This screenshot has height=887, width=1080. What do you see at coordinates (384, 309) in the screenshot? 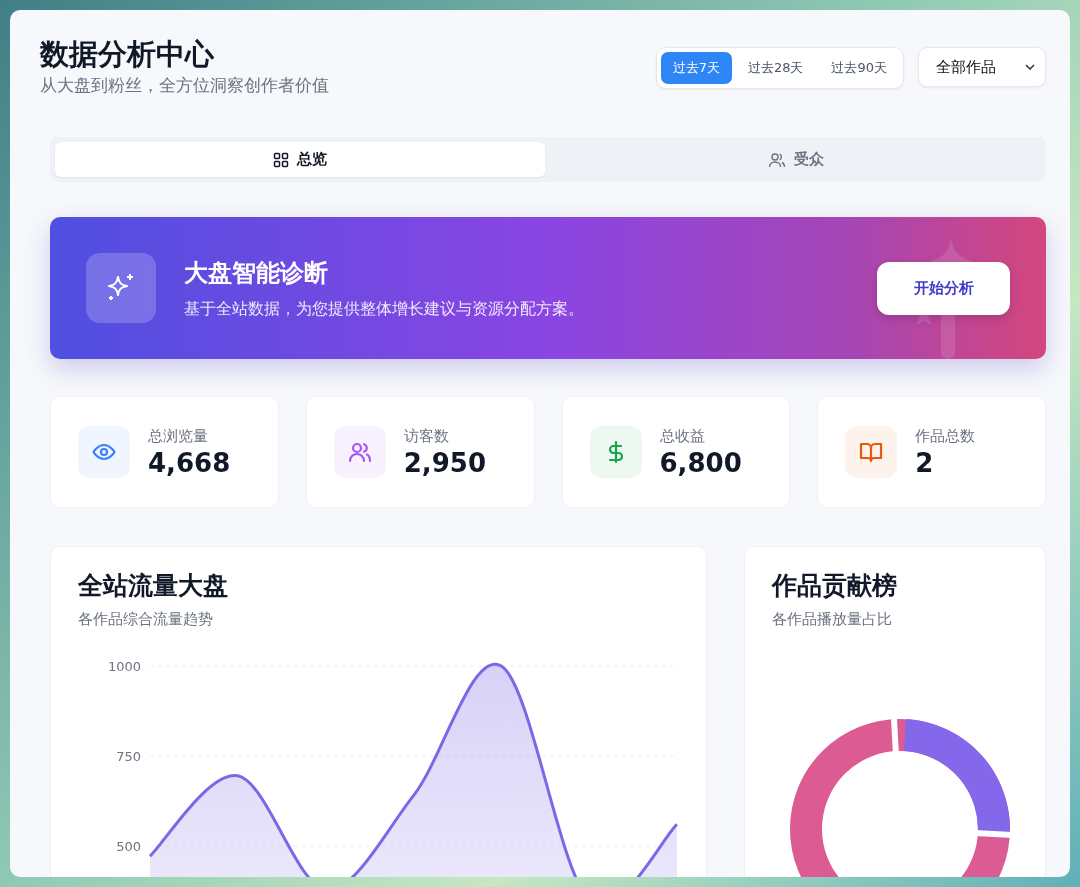
I see `banner-description: 基于全站数据，为您提供整体增长建议与资源分配方案。` at bounding box center [384, 309].